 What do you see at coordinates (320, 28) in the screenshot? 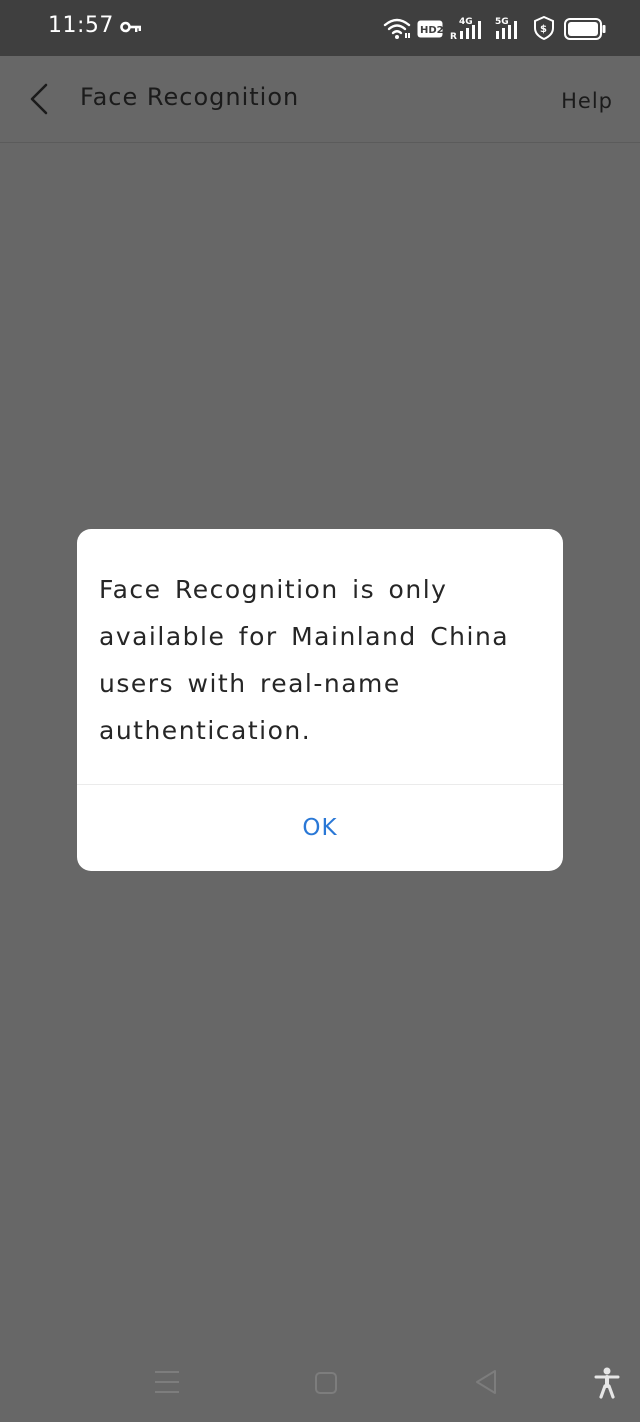
I see `status-bar: 11:57 HD2 4G R 5G $` at bounding box center [320, 28].